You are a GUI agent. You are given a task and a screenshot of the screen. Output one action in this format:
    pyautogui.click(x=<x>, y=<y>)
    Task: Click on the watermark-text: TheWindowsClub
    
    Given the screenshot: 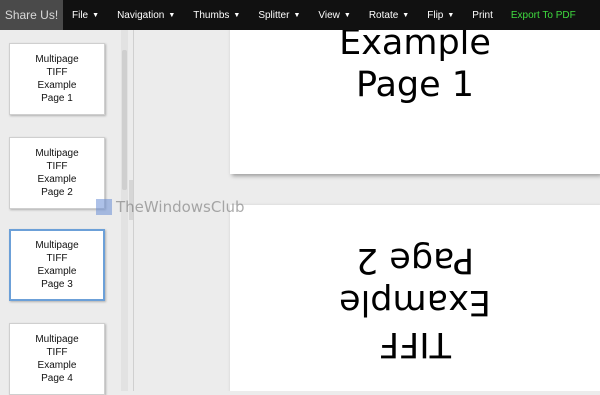 What is the action you would take?
    pyautogui.click(x=180, y=207)
    